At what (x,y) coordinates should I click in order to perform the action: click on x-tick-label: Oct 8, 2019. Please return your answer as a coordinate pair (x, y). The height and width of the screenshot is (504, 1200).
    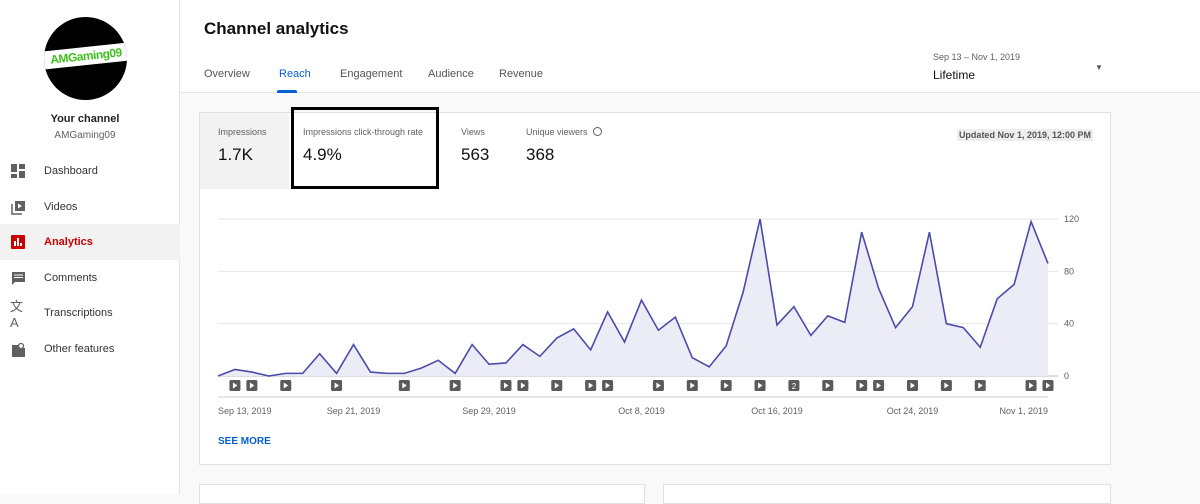
    Looking at the image, I should click on (641, 411).